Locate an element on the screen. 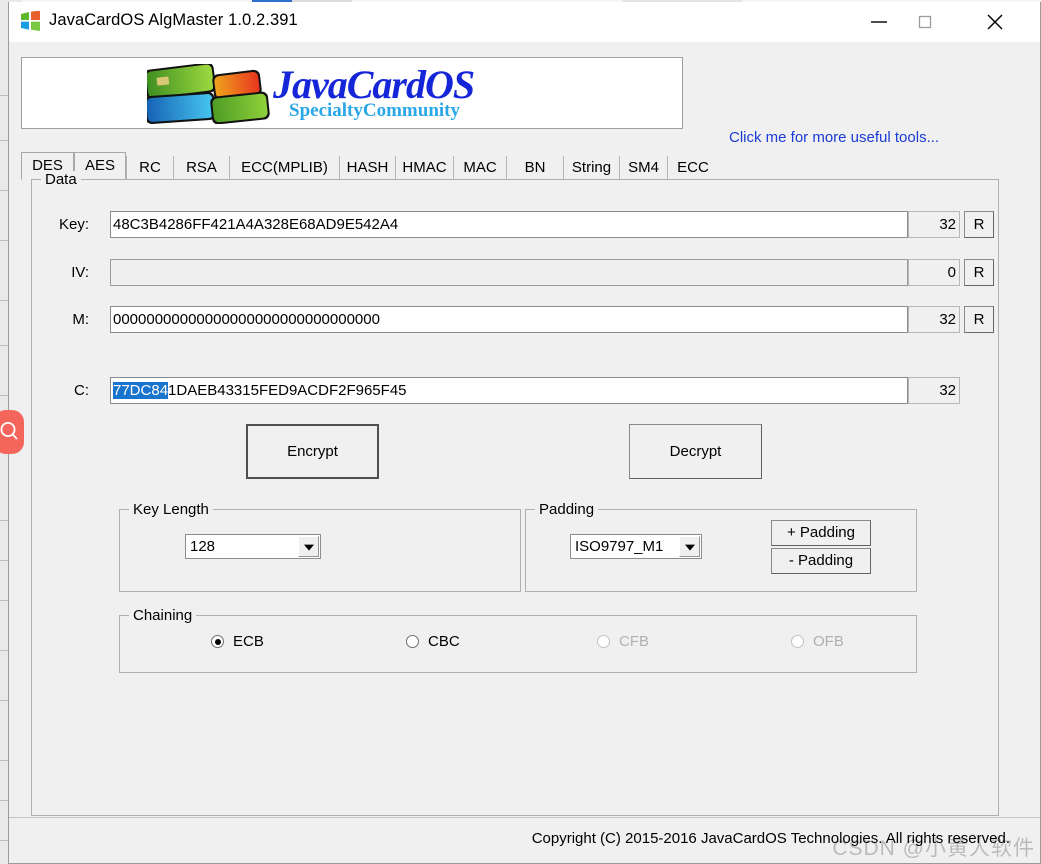  tab-rc: RC is located at coordinates (149, 168).